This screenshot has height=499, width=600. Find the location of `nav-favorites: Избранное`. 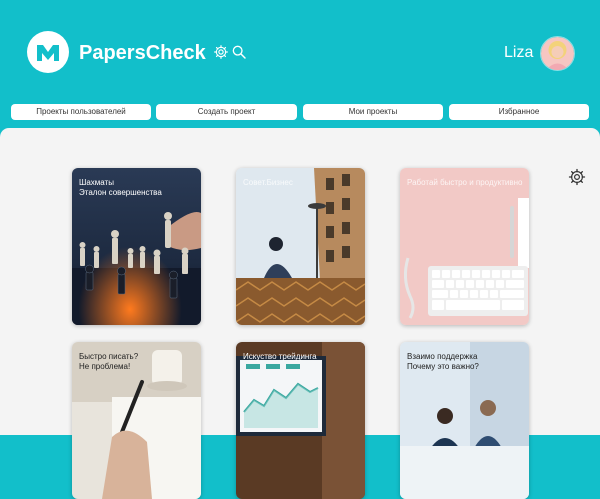

nav-favorites: Избранное is located at coordinates (519, 112).